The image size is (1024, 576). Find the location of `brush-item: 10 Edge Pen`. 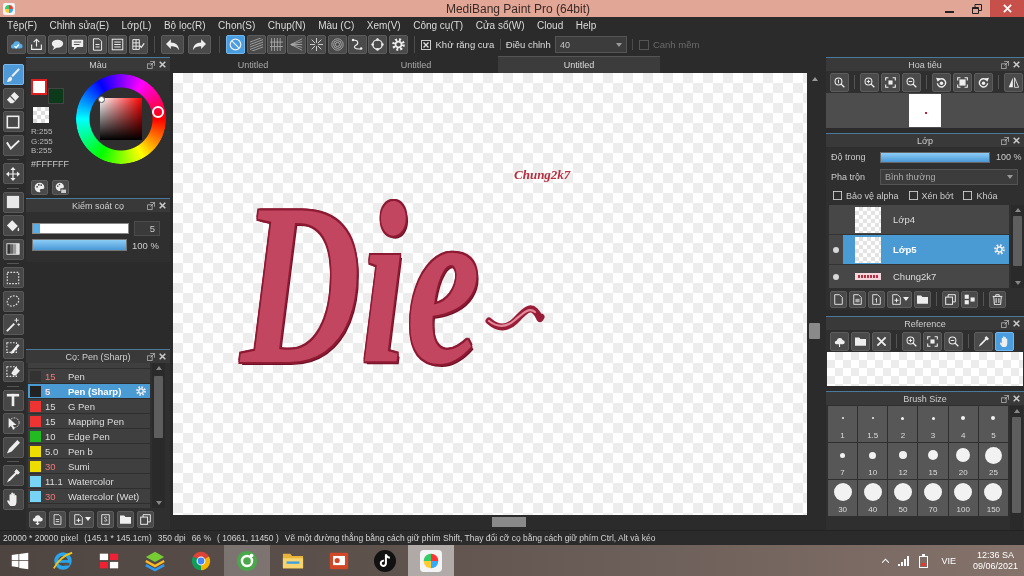

brush-item: 10 Edge Pen is located at coordinates (89, 436).